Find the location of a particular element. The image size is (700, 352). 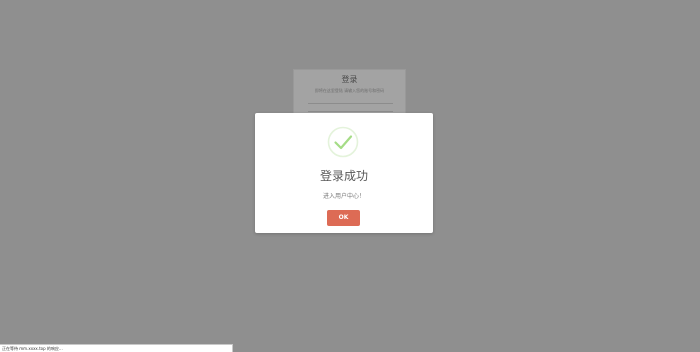

ok-button: OK is located at coordinates (343, 218).